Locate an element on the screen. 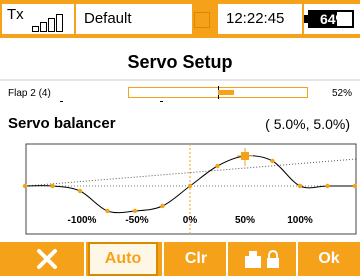 Image resolution: width=360 pixels, height=276 pixels. status-indicator is located at coordinates (202, 20).